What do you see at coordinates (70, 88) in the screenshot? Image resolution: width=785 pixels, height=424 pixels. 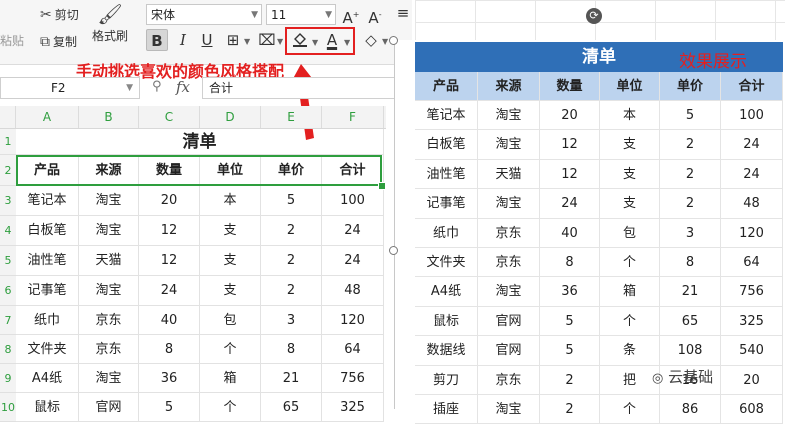 I see `name-box: F2 ▼` at bounding box center [70, 88].